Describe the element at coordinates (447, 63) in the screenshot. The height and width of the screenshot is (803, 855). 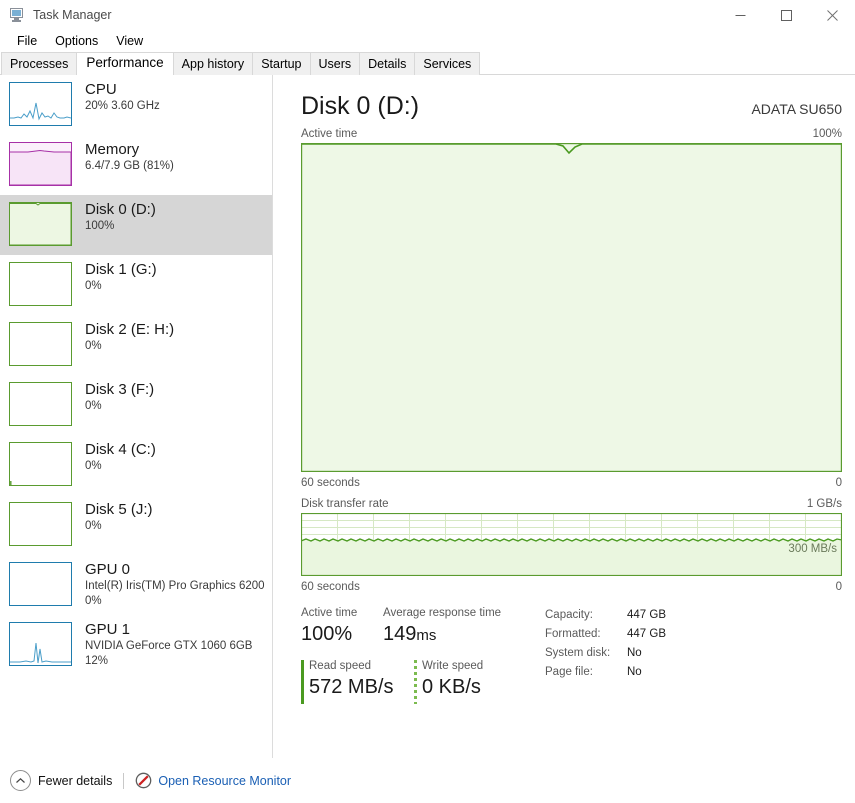
I see `tab-services: Services` at that location.